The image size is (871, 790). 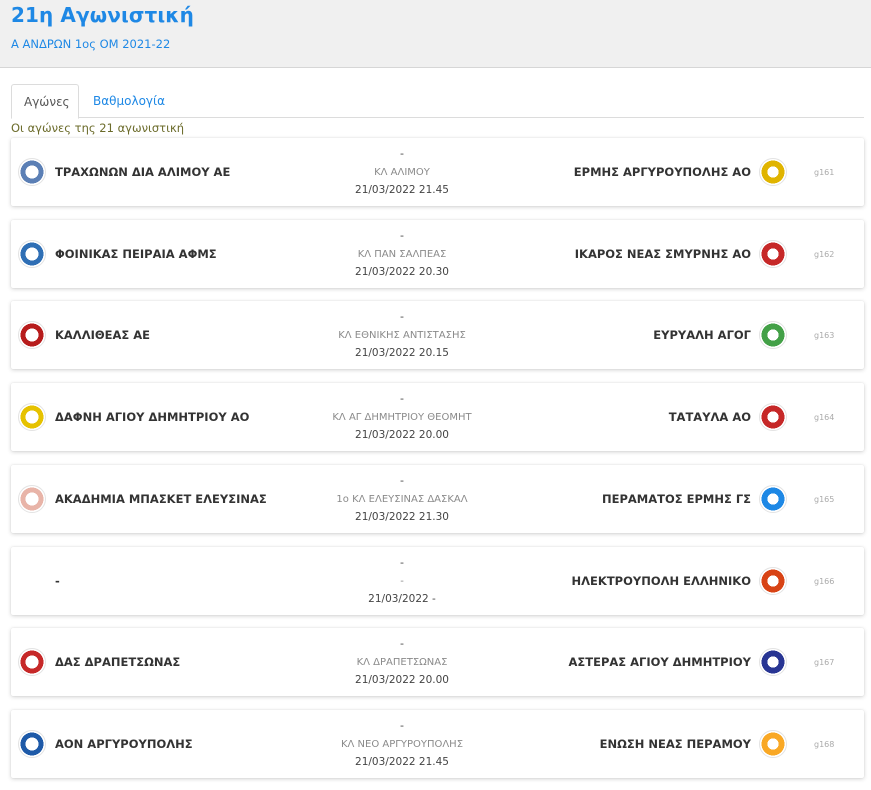 I want to click on match-datetime: 21/03/2022 20.30, so click(x=402, y=271).